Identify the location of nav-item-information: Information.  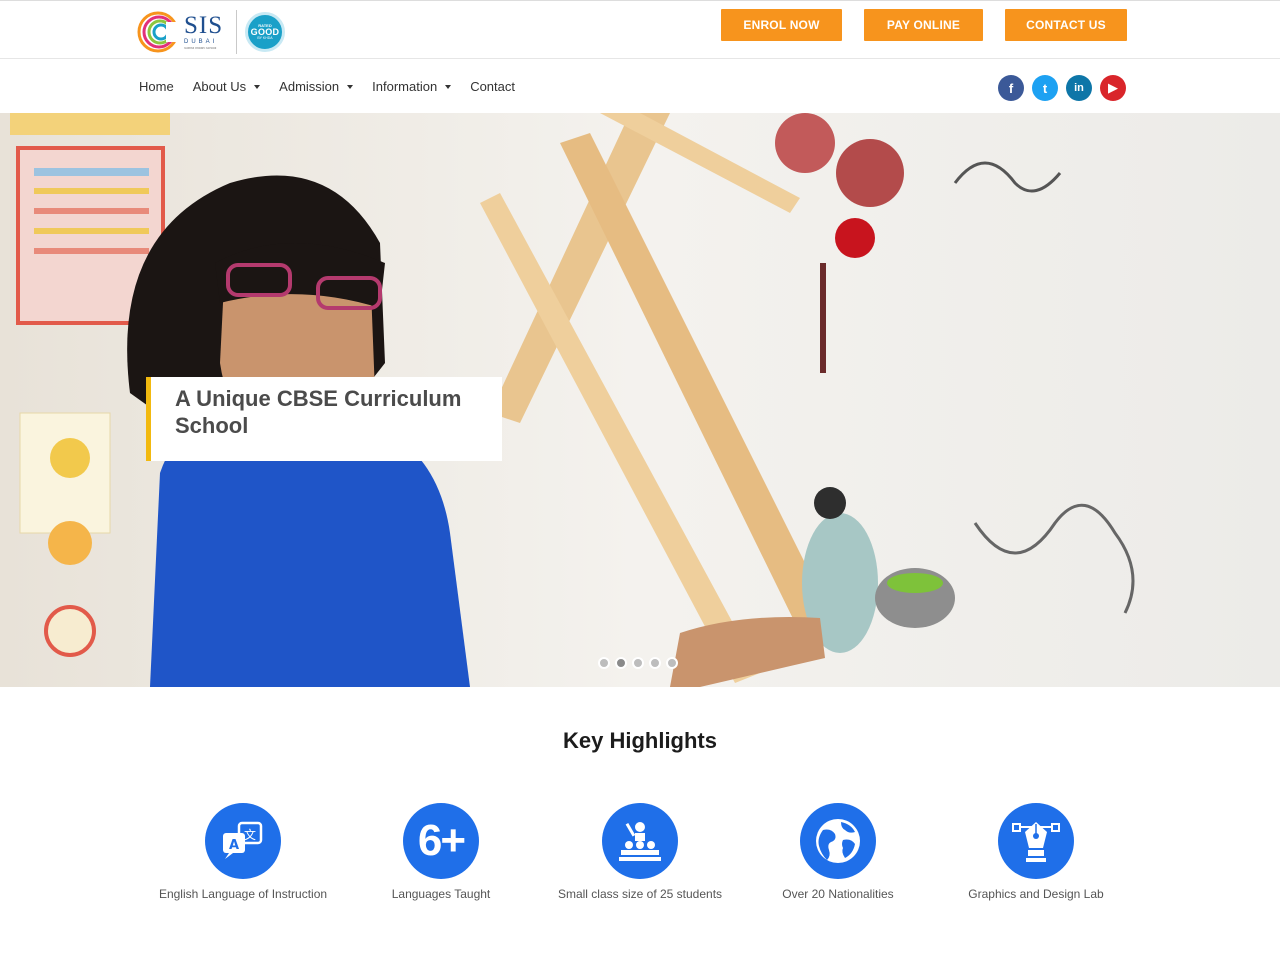
(412, 86).